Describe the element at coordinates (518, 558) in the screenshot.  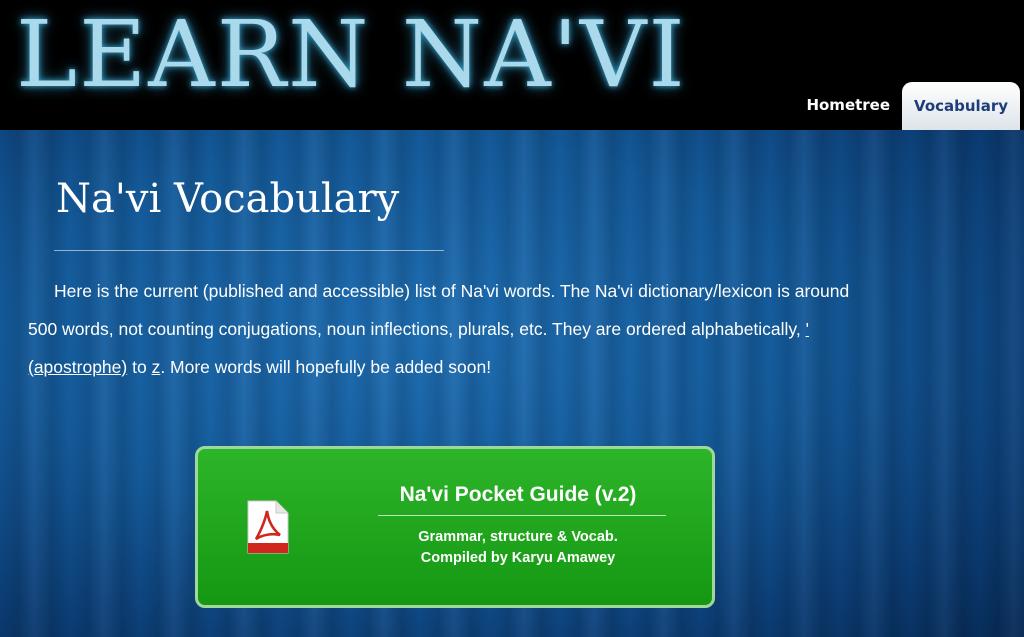
I see `guide-author: Compiled by Karyu Amawey` at that location.